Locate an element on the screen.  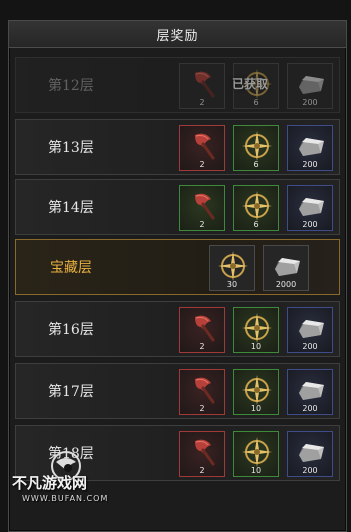
floor-label: 第12层 is located at coordinates (71, 86).